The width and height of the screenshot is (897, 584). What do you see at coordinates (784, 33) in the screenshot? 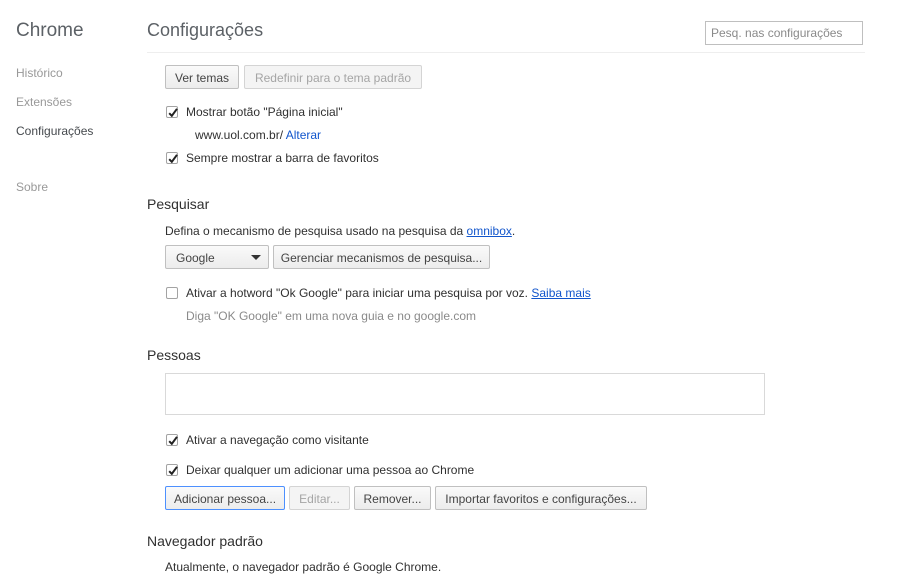
I see `settings-search-input` at bounding box center [784, 33].